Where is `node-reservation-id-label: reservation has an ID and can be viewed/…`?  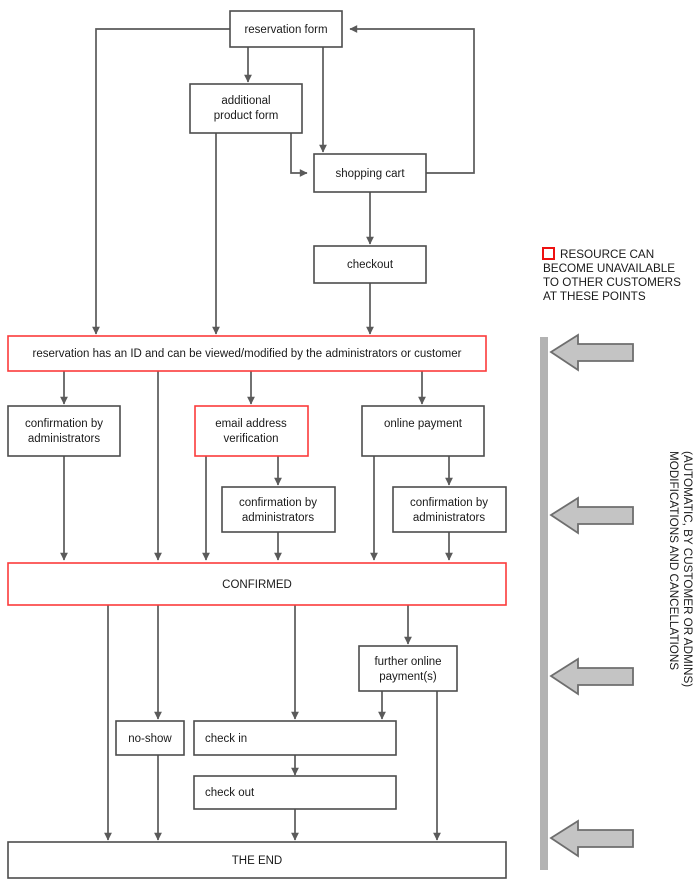
node-reservation-id-label: reservation has an ID and can be viewed/… is located at coordinates (247, 354).